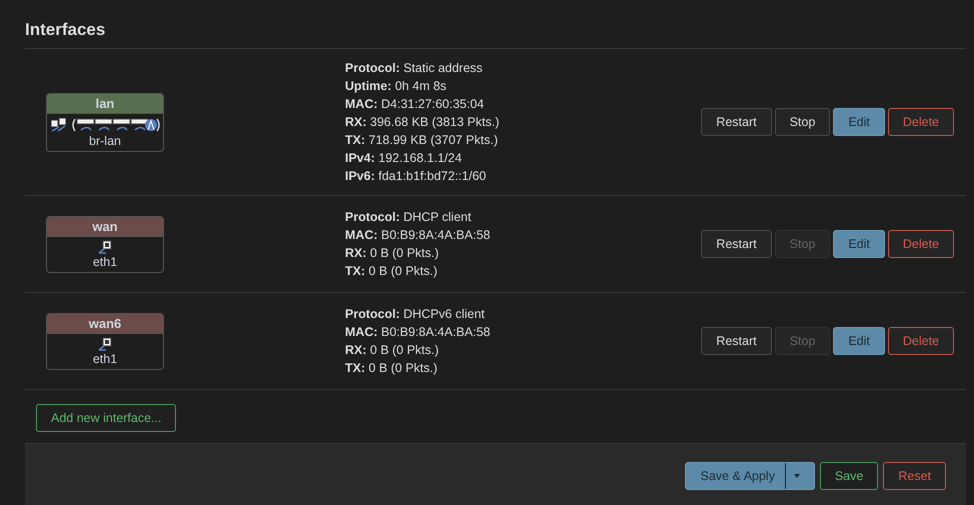 The image size is (974, 505). What do you see at coordinates (797, 476) in the screenshot?
I see `caret-icon` at bounding box center [797, 476].